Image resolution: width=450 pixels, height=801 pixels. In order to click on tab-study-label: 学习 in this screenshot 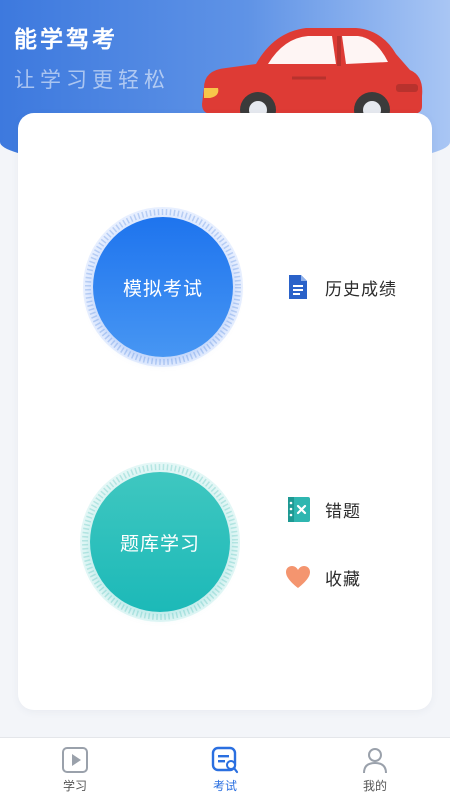, I will do `click(74, 786)`.